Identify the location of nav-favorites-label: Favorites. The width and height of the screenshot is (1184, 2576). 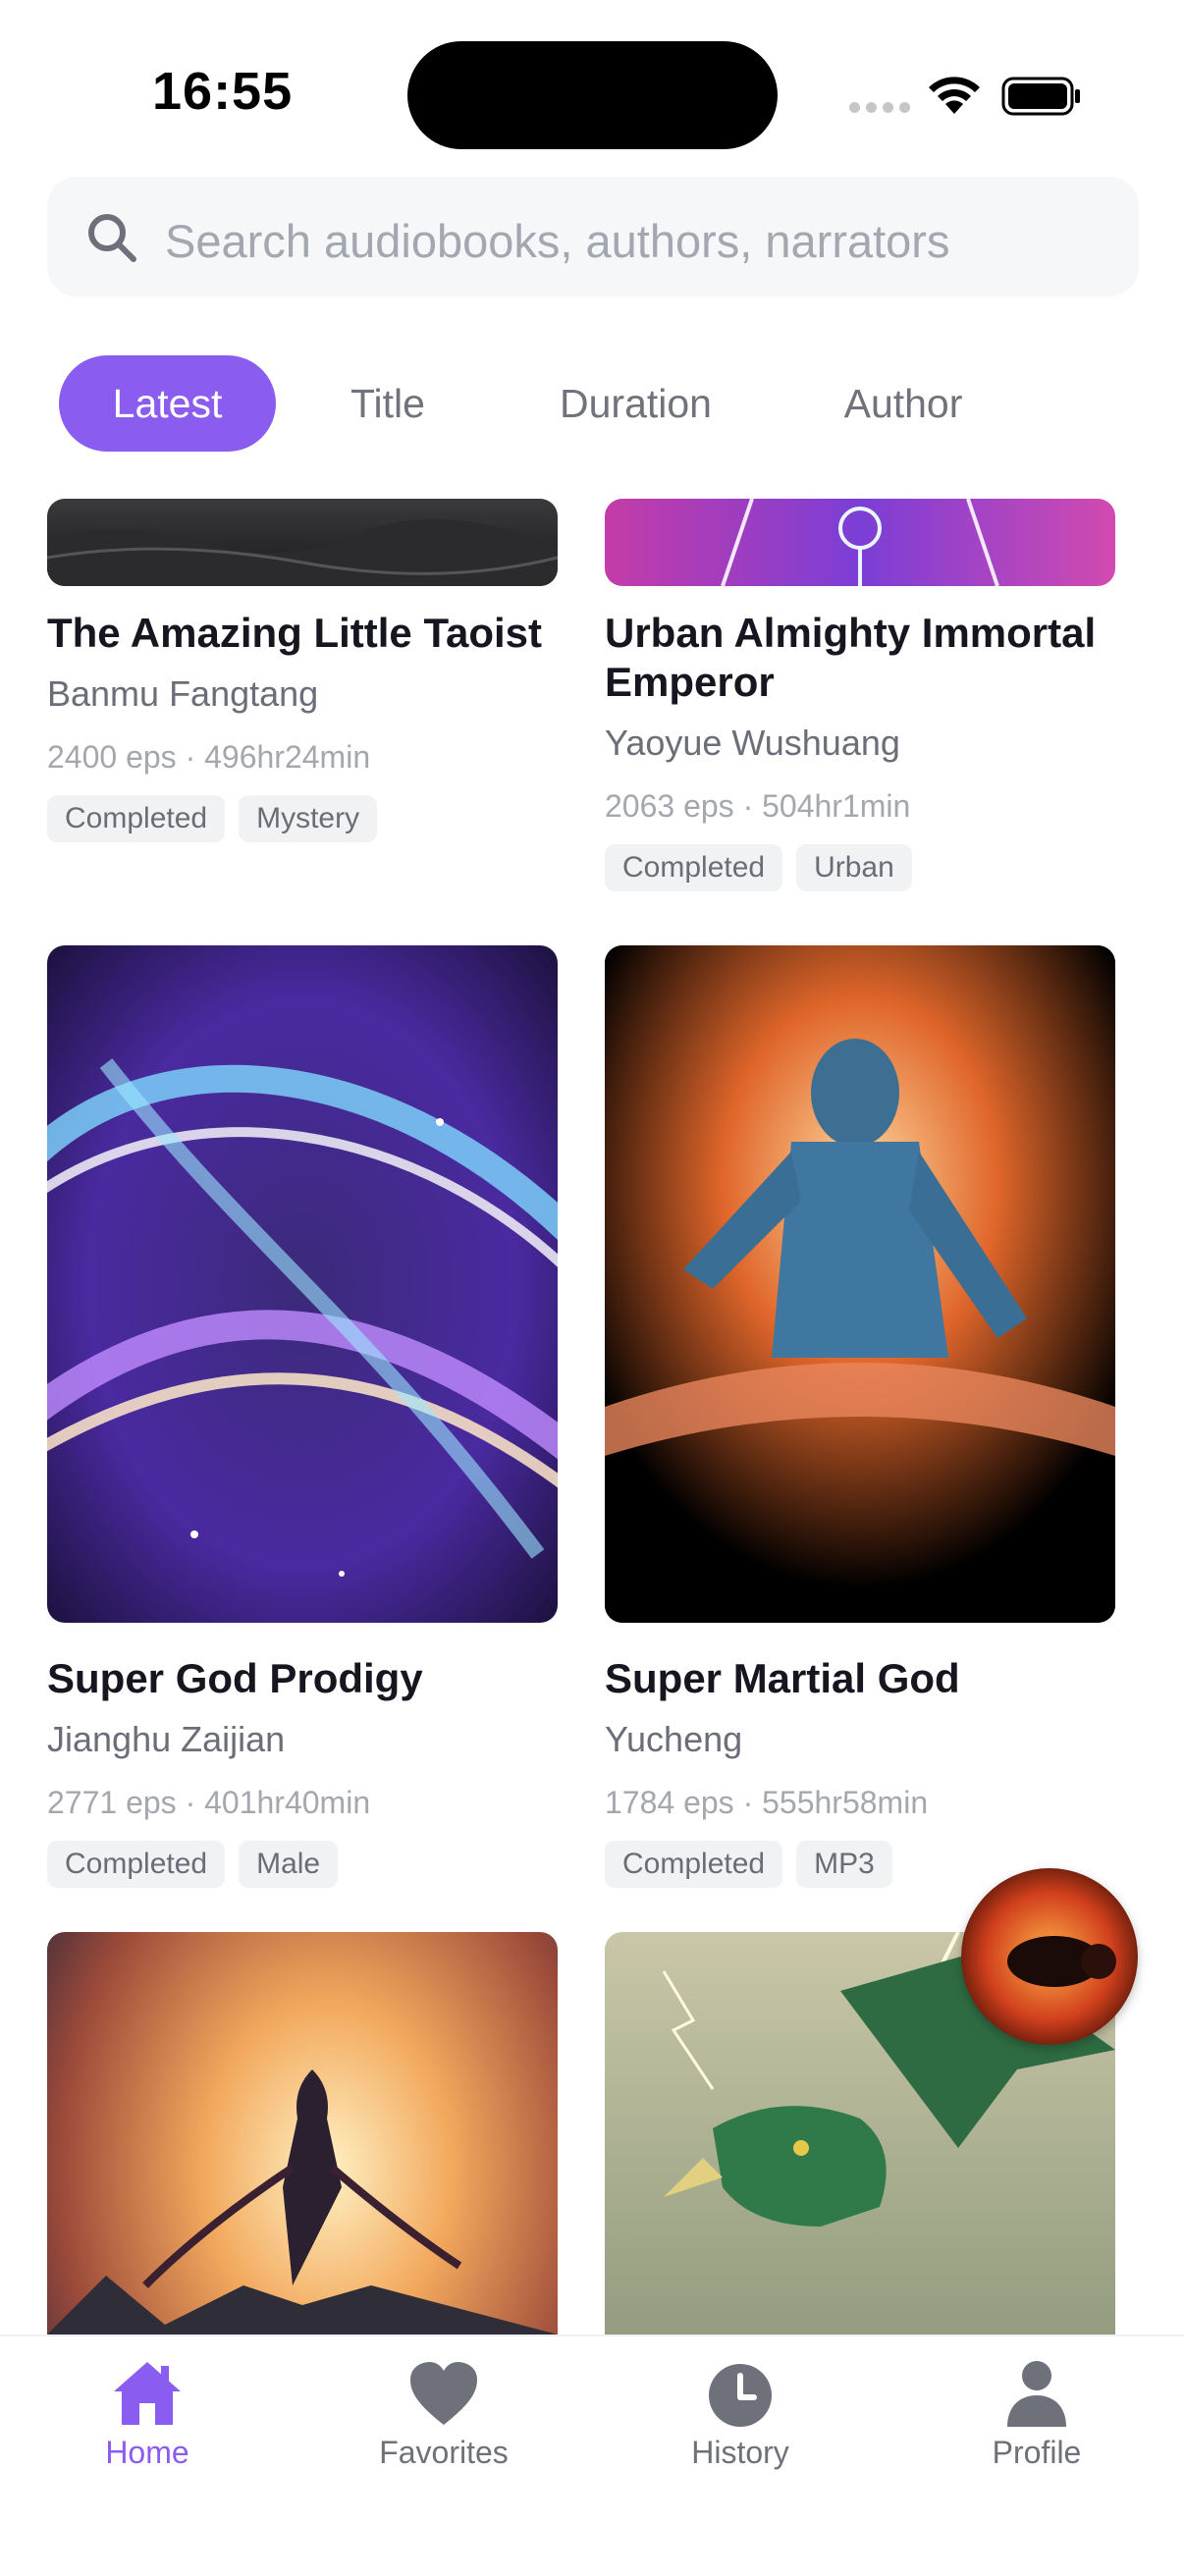
(444, 2452).